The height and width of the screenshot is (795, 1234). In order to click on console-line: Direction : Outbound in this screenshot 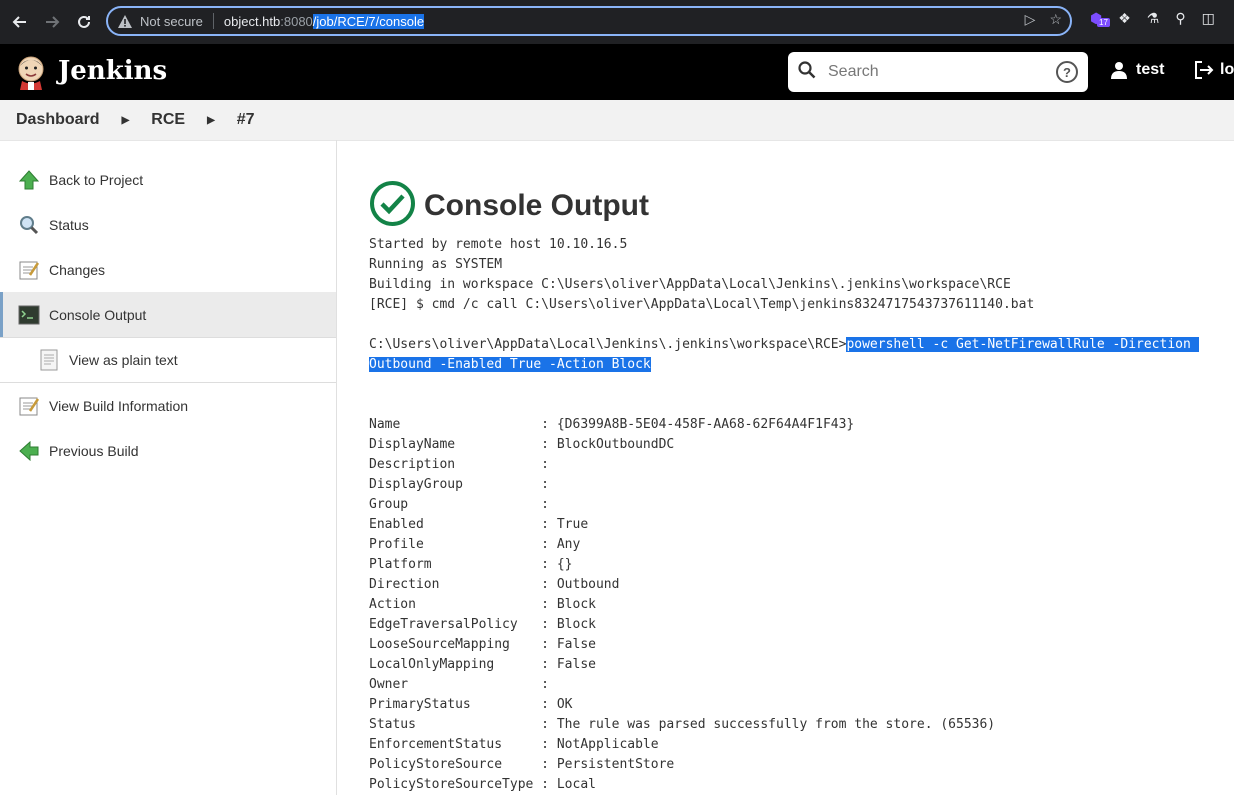, I will do `click(494, 584)`.